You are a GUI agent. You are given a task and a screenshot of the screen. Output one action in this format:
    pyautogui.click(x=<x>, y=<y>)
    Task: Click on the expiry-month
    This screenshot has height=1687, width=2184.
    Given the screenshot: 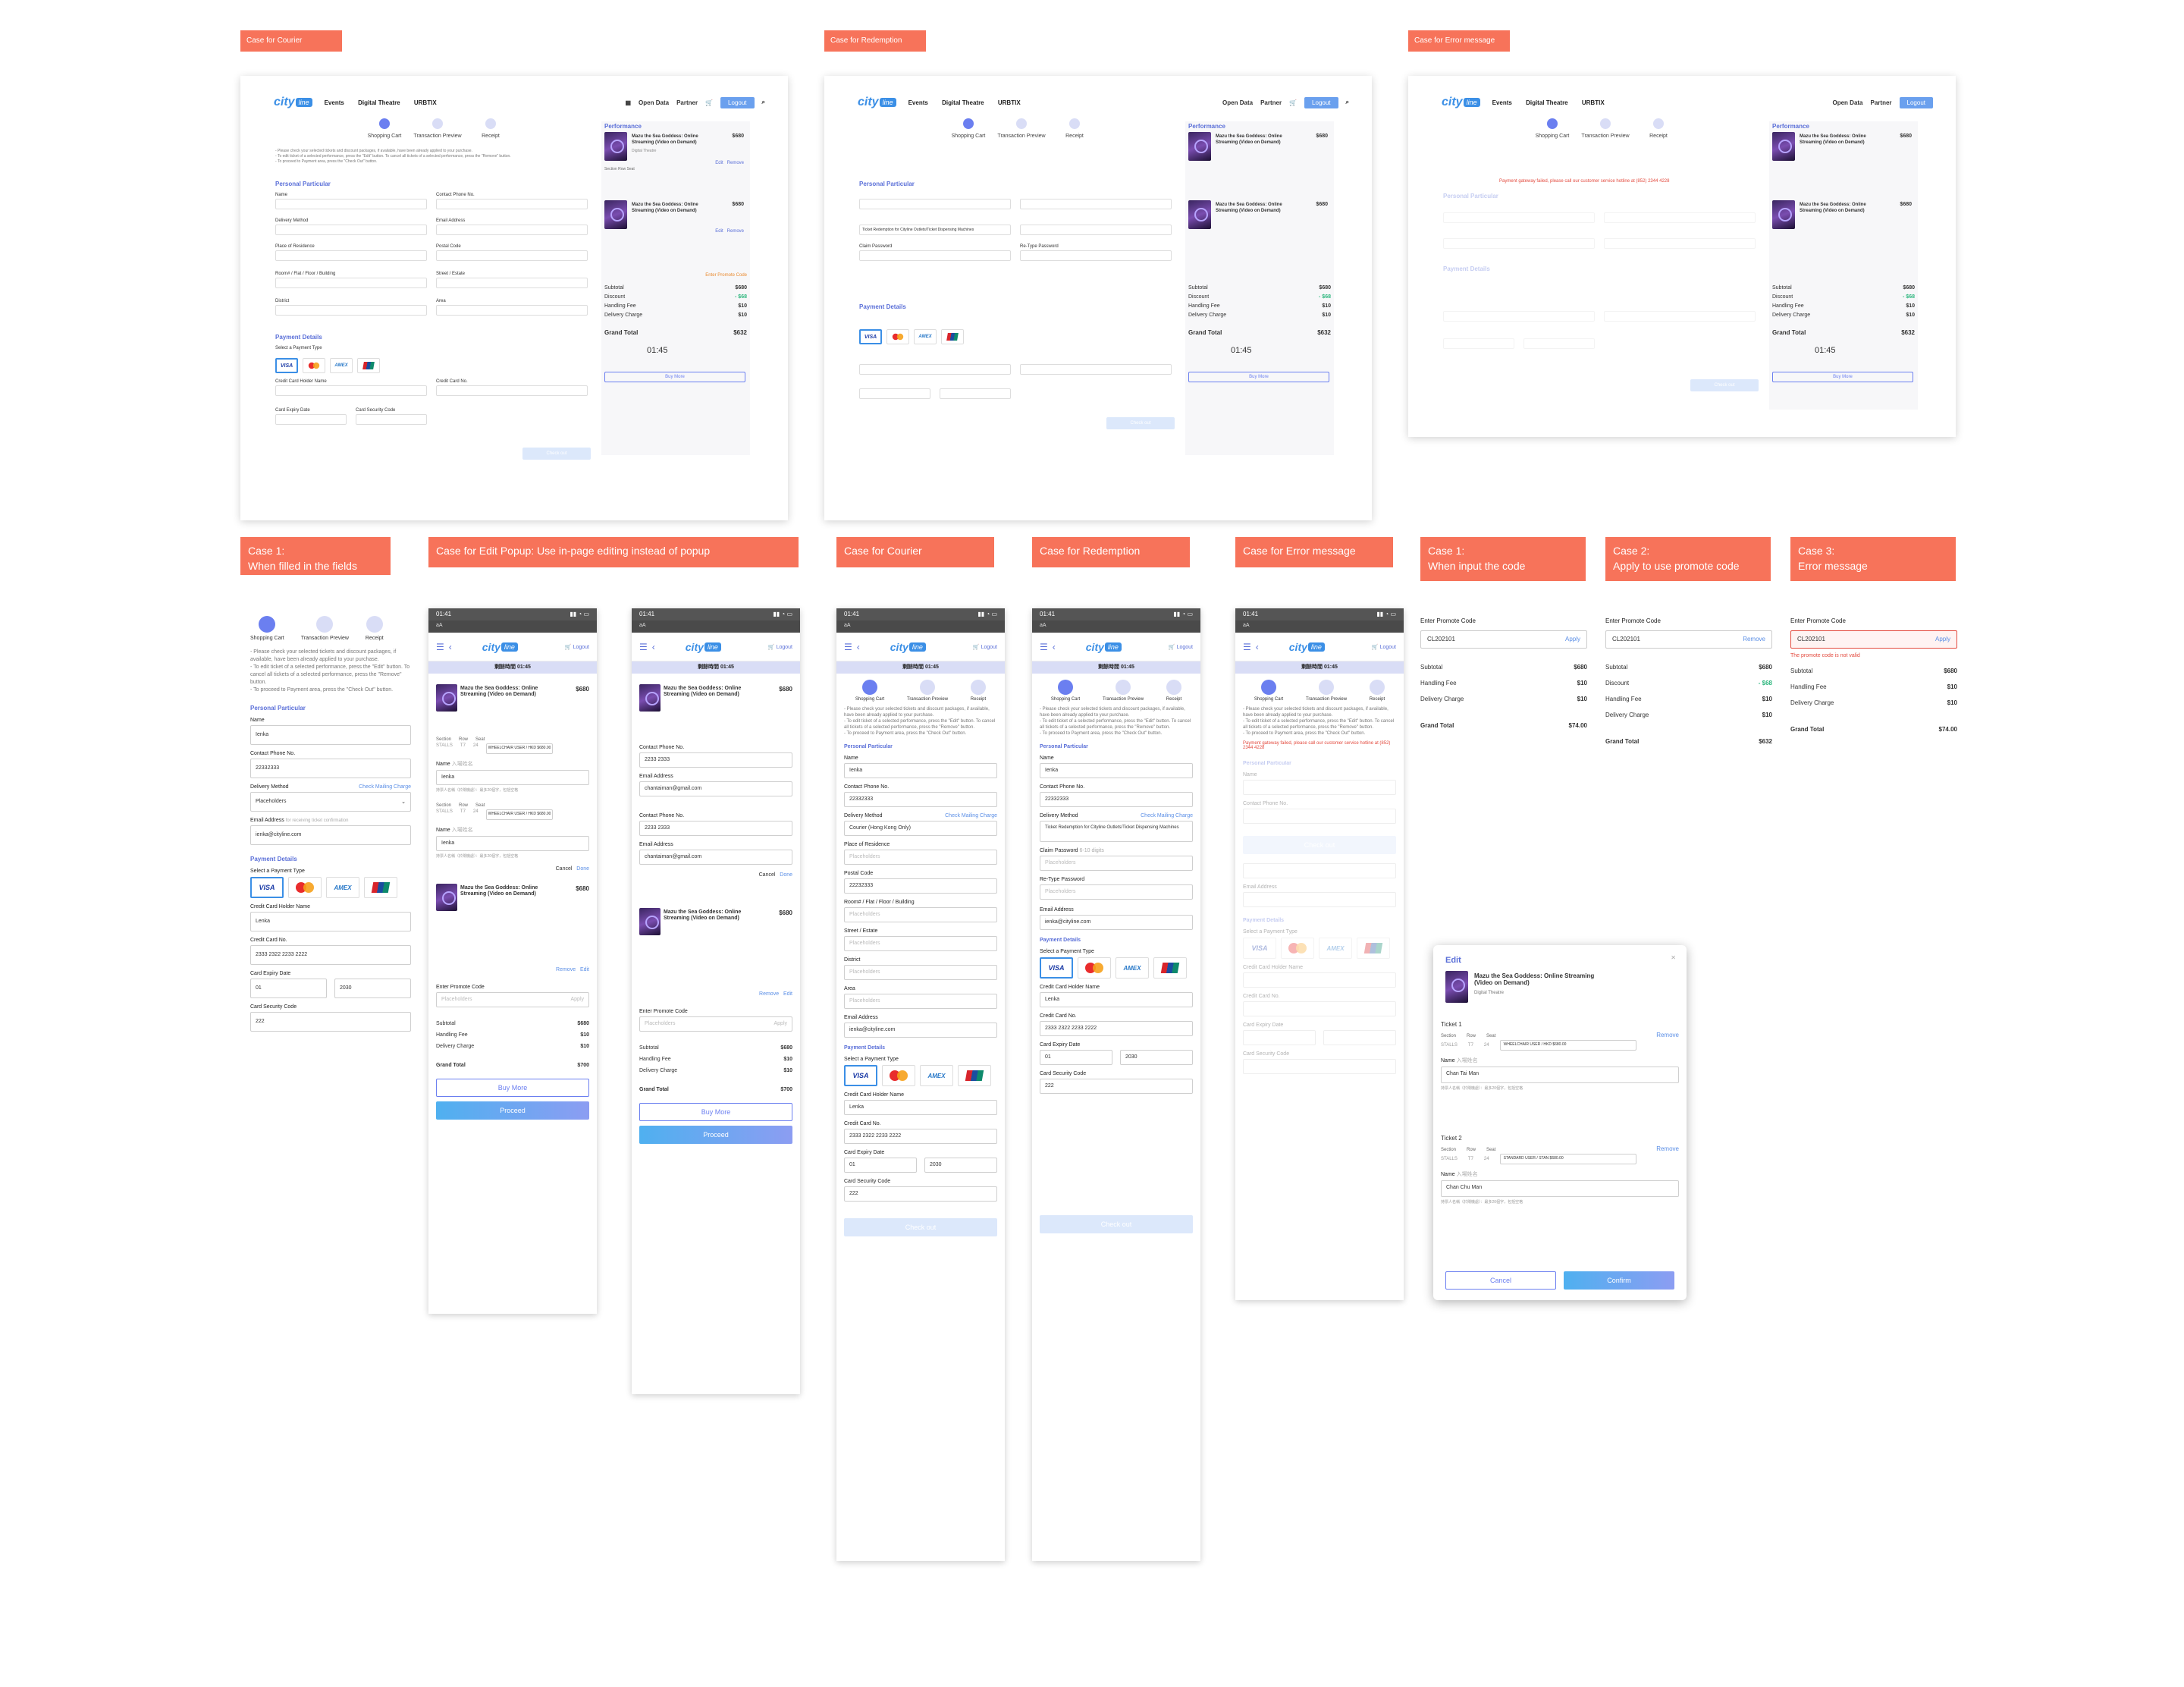 What is the action you would take?
    pyautogui.click(x=311, y=419)
    